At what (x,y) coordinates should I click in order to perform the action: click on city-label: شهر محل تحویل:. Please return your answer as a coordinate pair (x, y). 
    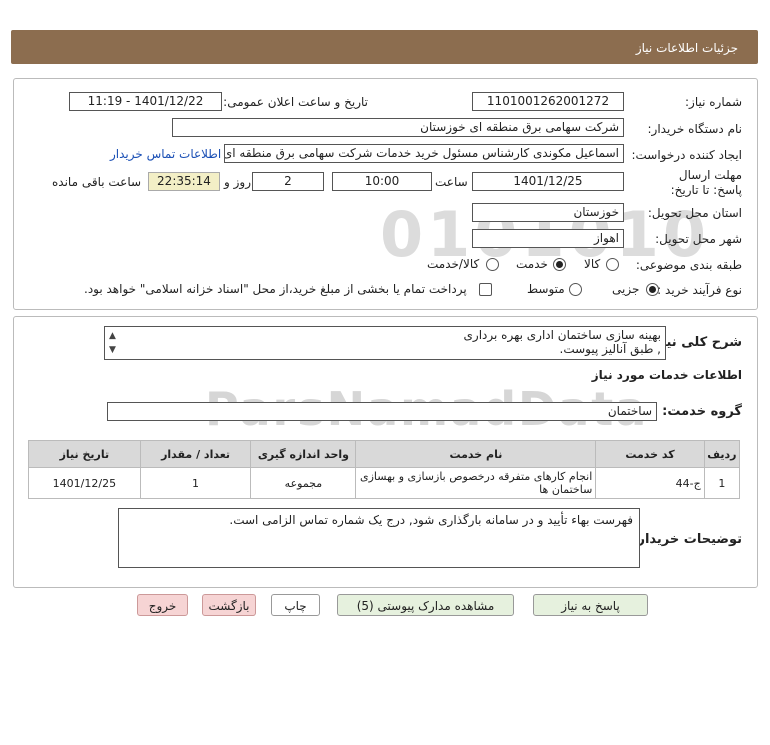
    Looking at the image, I should click on (698, 239).